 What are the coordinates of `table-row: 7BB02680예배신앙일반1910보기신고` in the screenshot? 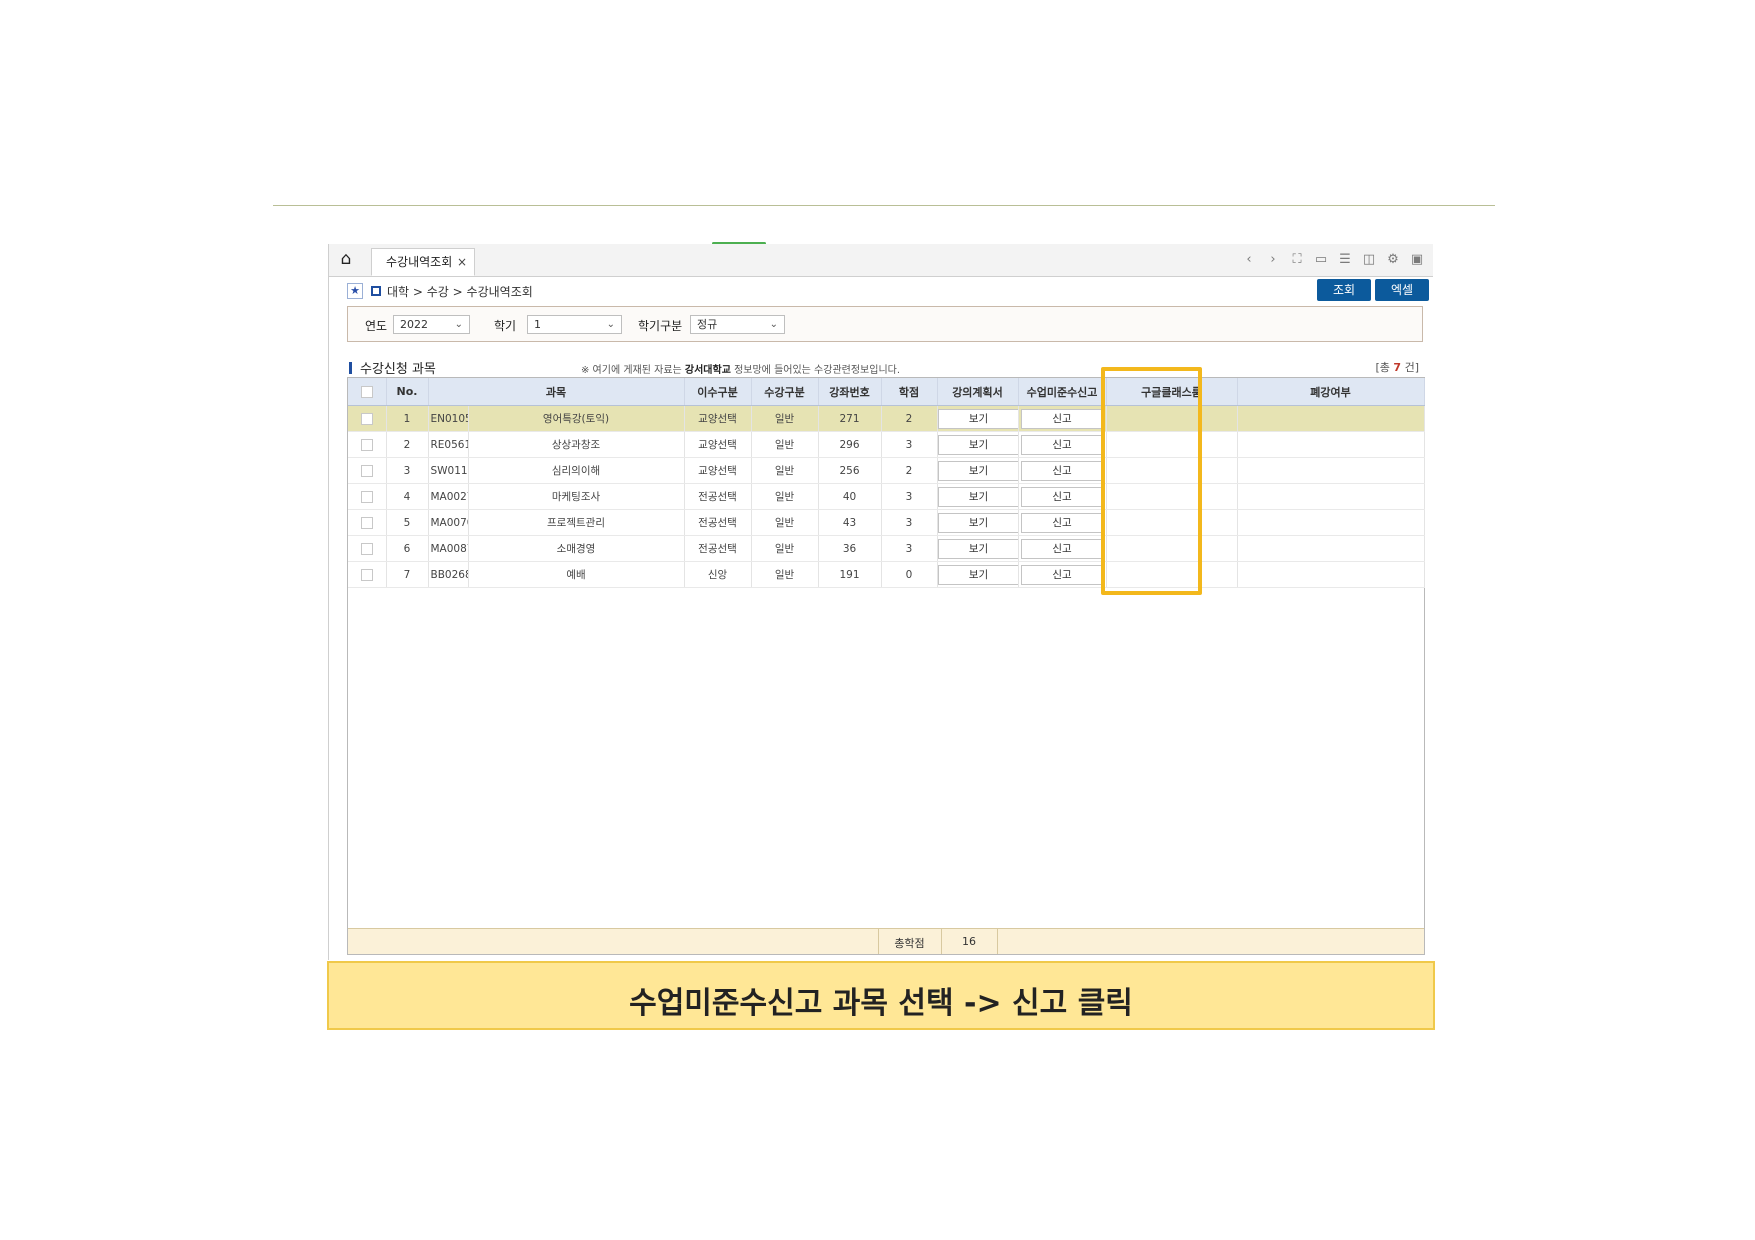 It's located at (886, 574).